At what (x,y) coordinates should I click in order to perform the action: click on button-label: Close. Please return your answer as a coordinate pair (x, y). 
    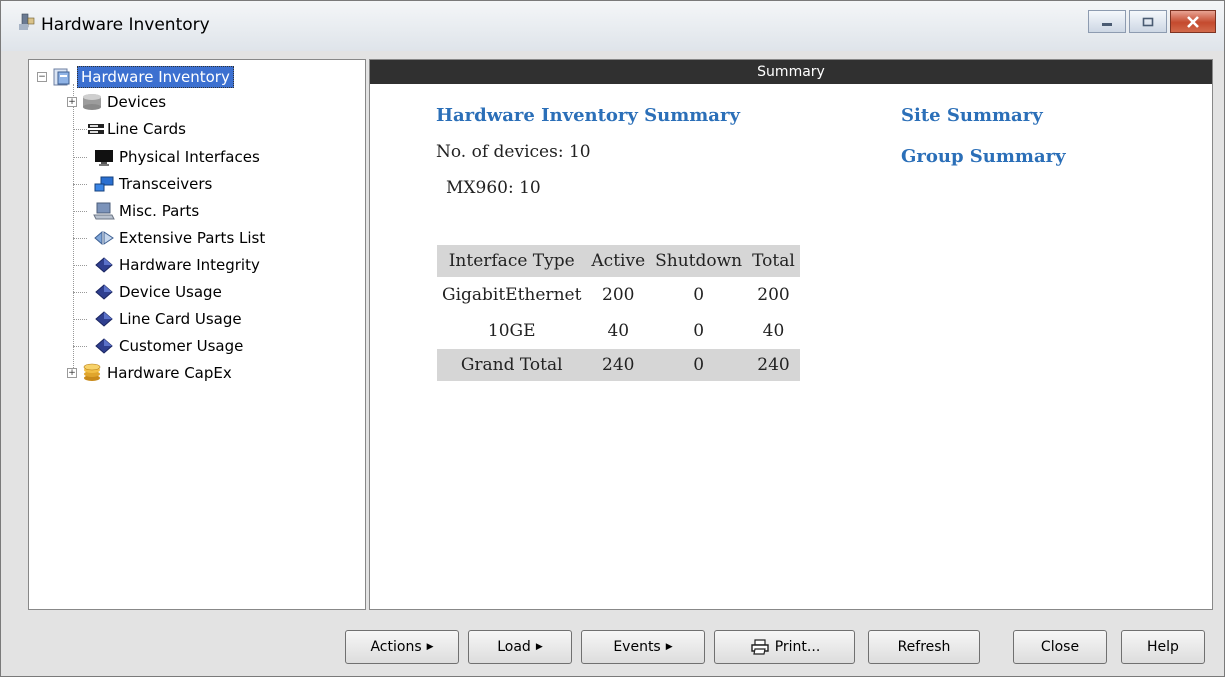
    Looking at the image, I should click on (1060, 647).